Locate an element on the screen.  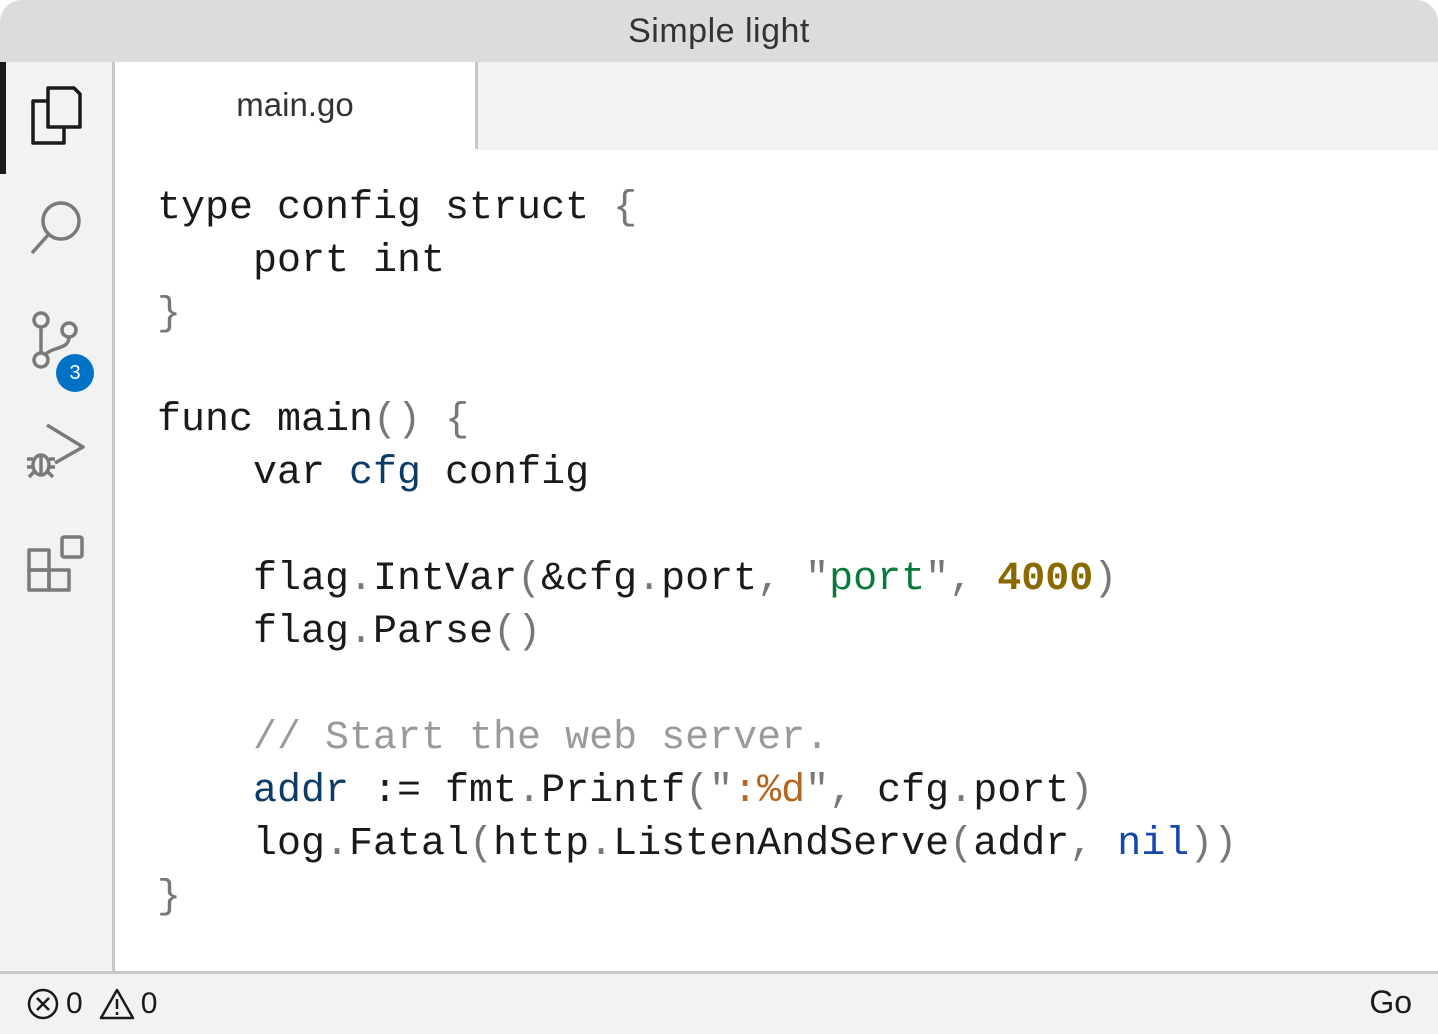
token-punct: )) is located at coordinates (1213, 844).